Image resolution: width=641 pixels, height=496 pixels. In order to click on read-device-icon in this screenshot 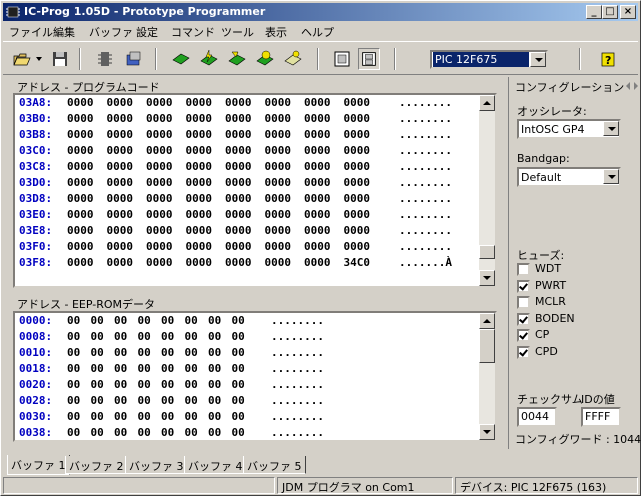, I will do `click(181, 59)`.